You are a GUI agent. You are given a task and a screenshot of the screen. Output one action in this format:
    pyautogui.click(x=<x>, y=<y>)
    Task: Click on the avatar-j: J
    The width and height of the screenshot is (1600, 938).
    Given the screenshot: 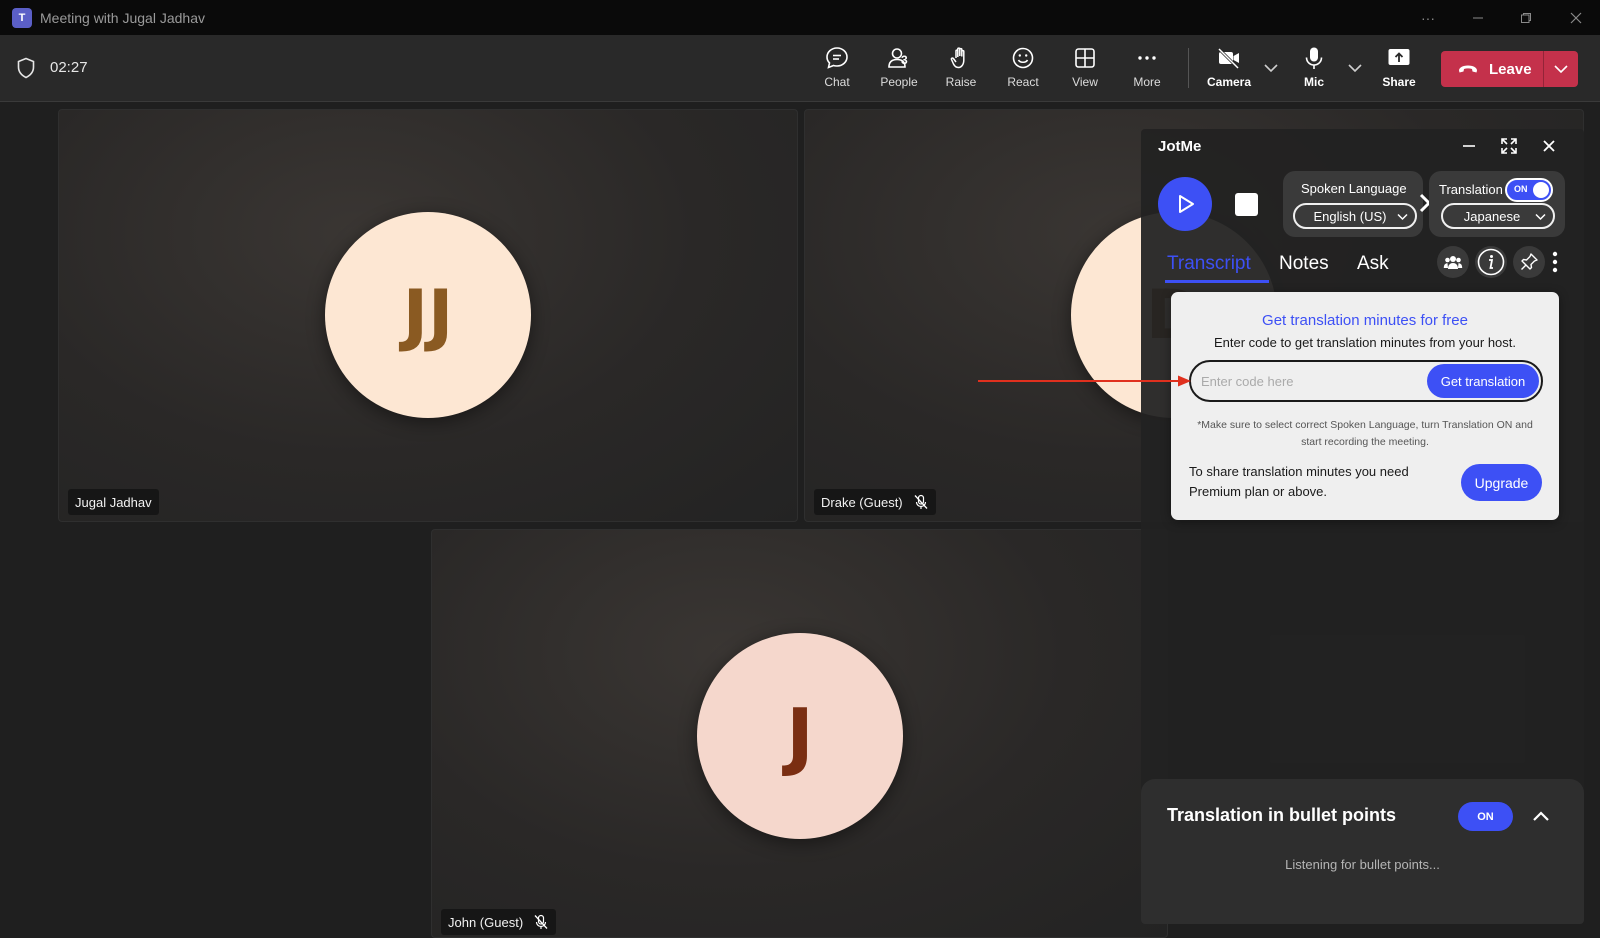 What is the action you would take?
    pyautogui.click(x=800, y=736)
    